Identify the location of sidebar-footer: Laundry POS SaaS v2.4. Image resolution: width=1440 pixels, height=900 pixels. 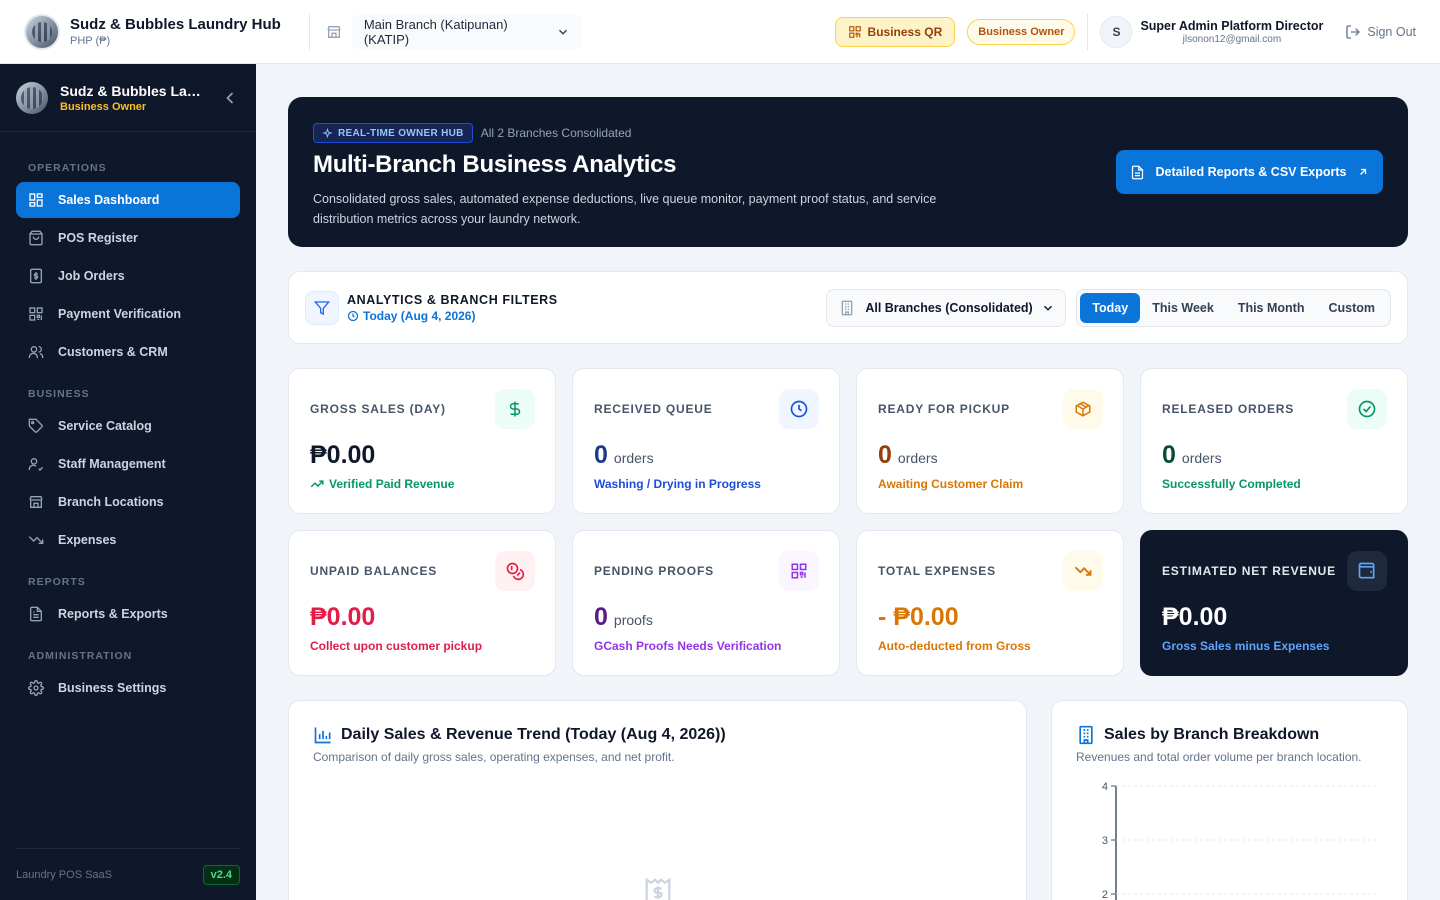
(128, 874).